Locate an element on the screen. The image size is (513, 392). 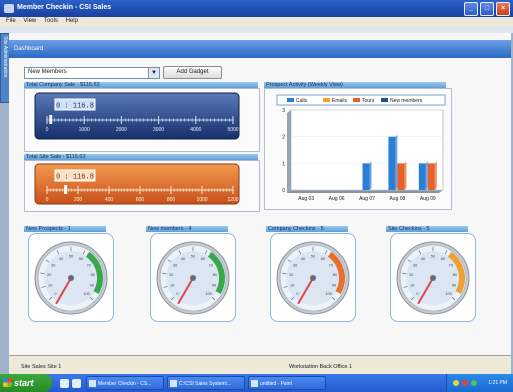
dashboard-header: Dashboard is located at coordinates (260, 49).